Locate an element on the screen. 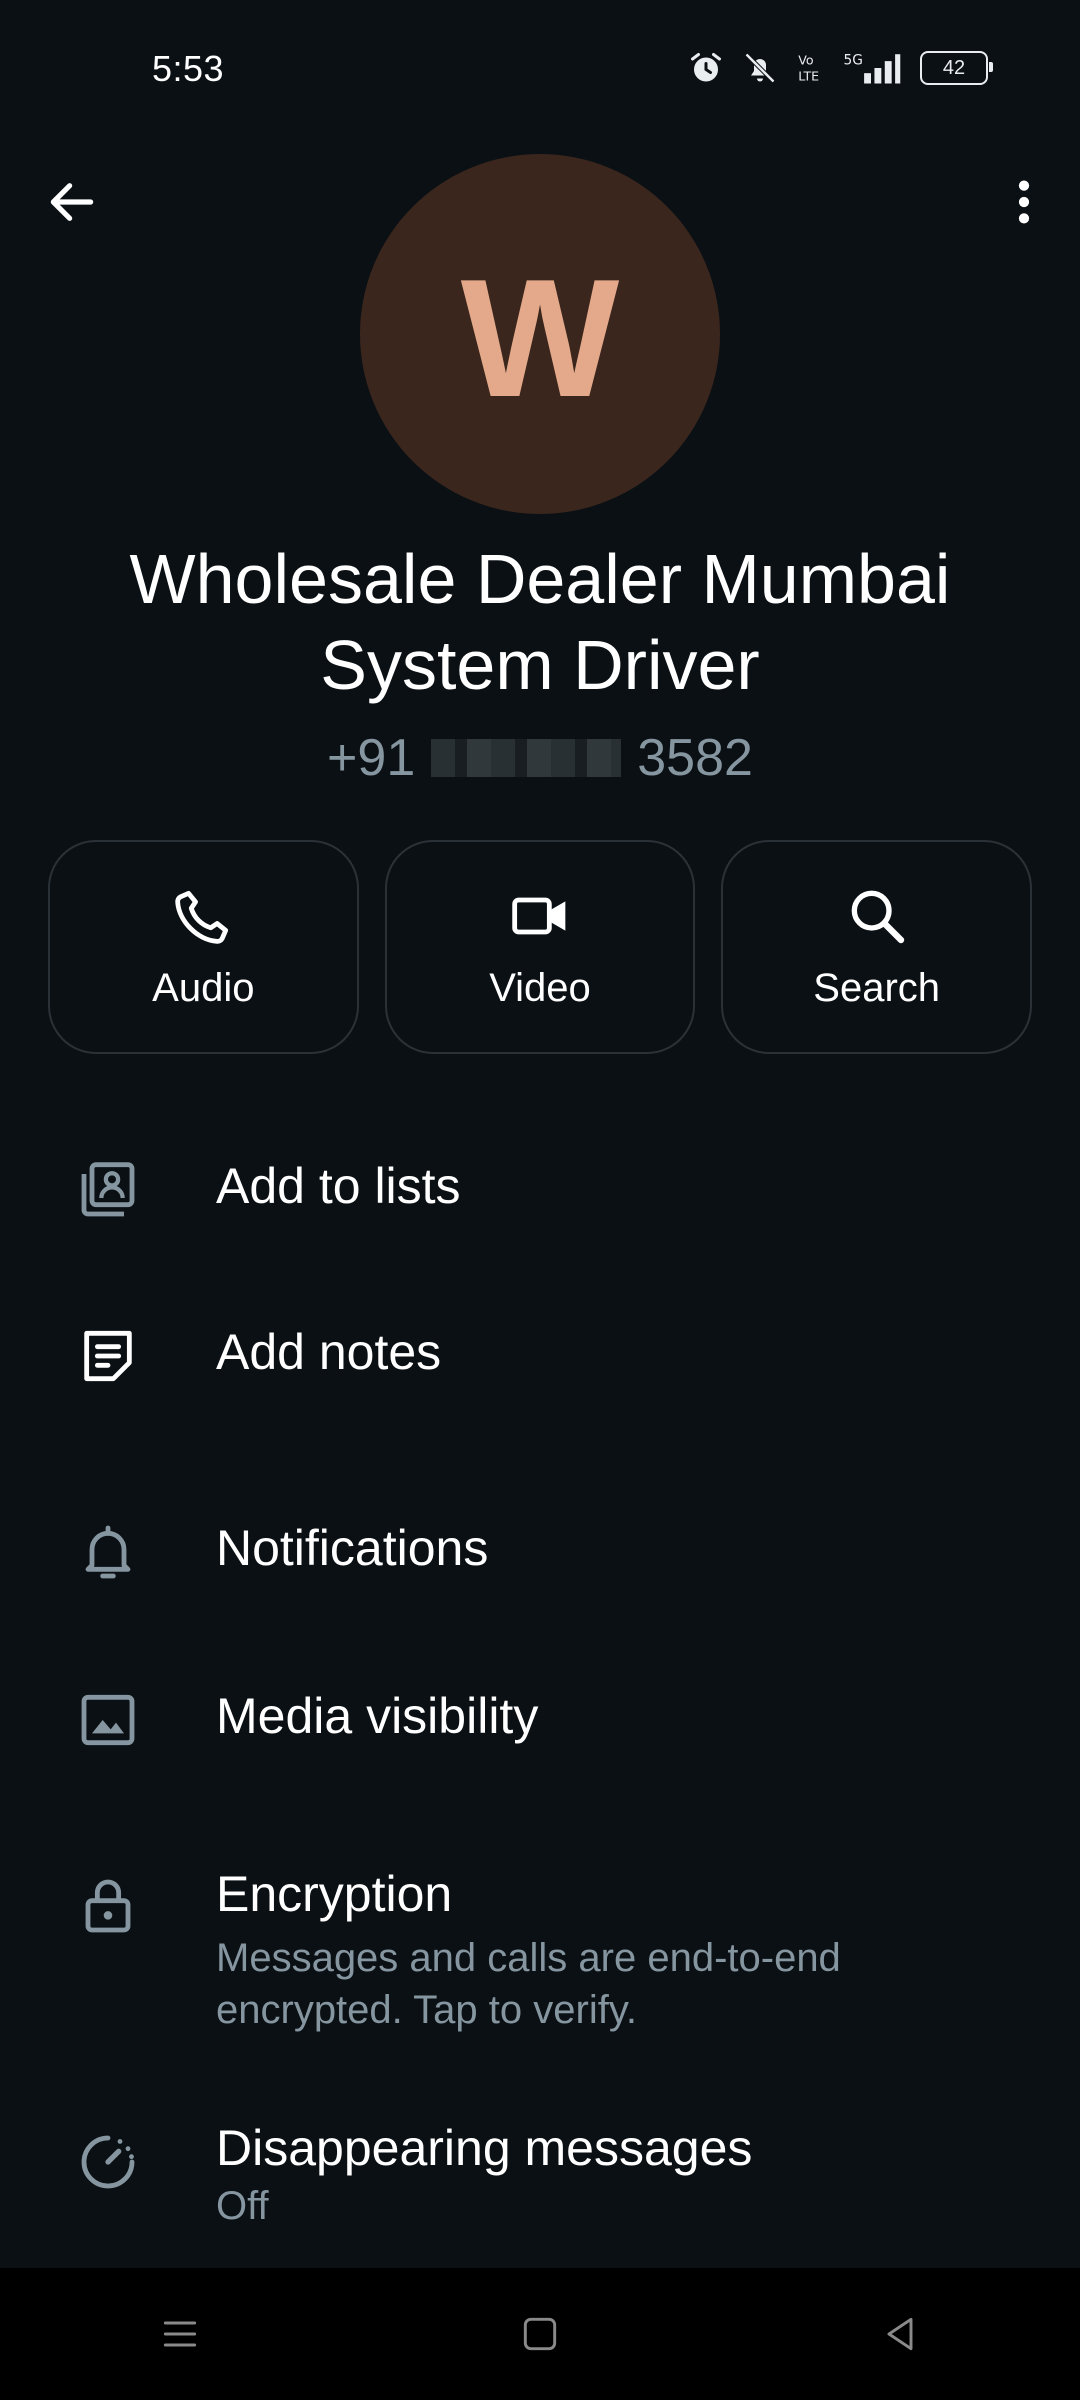 The width and height of the screenshot is (1080, 2400). media-visibility-row: Media visibility is located at coordinates (540, 1719).